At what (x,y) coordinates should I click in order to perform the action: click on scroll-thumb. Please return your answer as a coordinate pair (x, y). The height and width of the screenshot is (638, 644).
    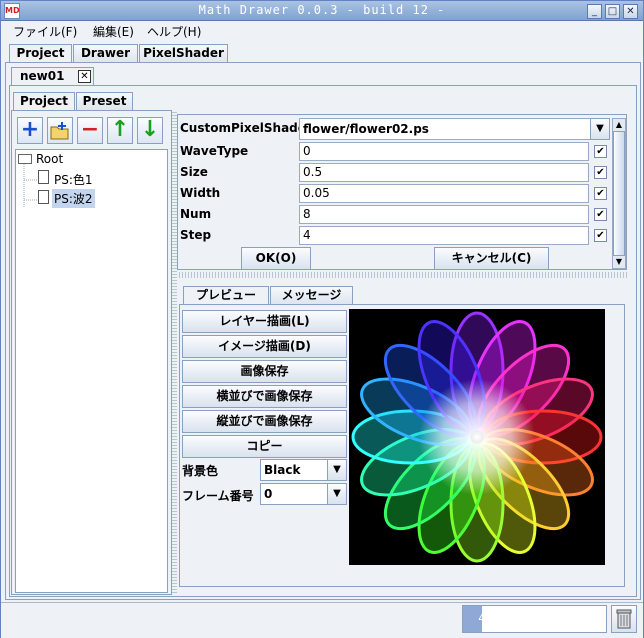
    Looking at the image, I should click on (619, 193).